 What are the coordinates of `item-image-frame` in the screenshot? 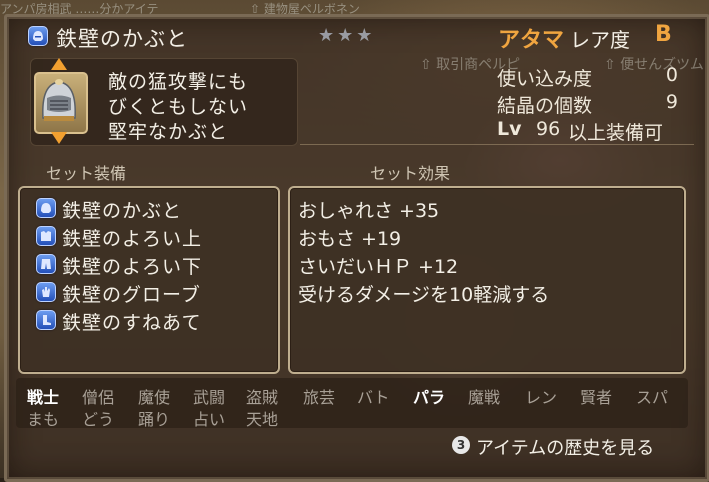 It's located at (61, 103).